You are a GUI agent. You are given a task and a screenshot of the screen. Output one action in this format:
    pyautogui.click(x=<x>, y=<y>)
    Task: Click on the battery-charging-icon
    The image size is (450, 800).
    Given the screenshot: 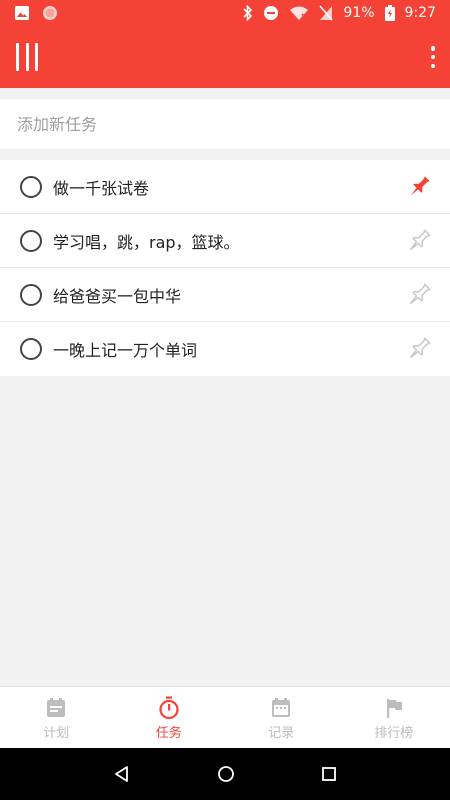 What is the action you would take?
    pyautogui.click(x=389, y=13)
    